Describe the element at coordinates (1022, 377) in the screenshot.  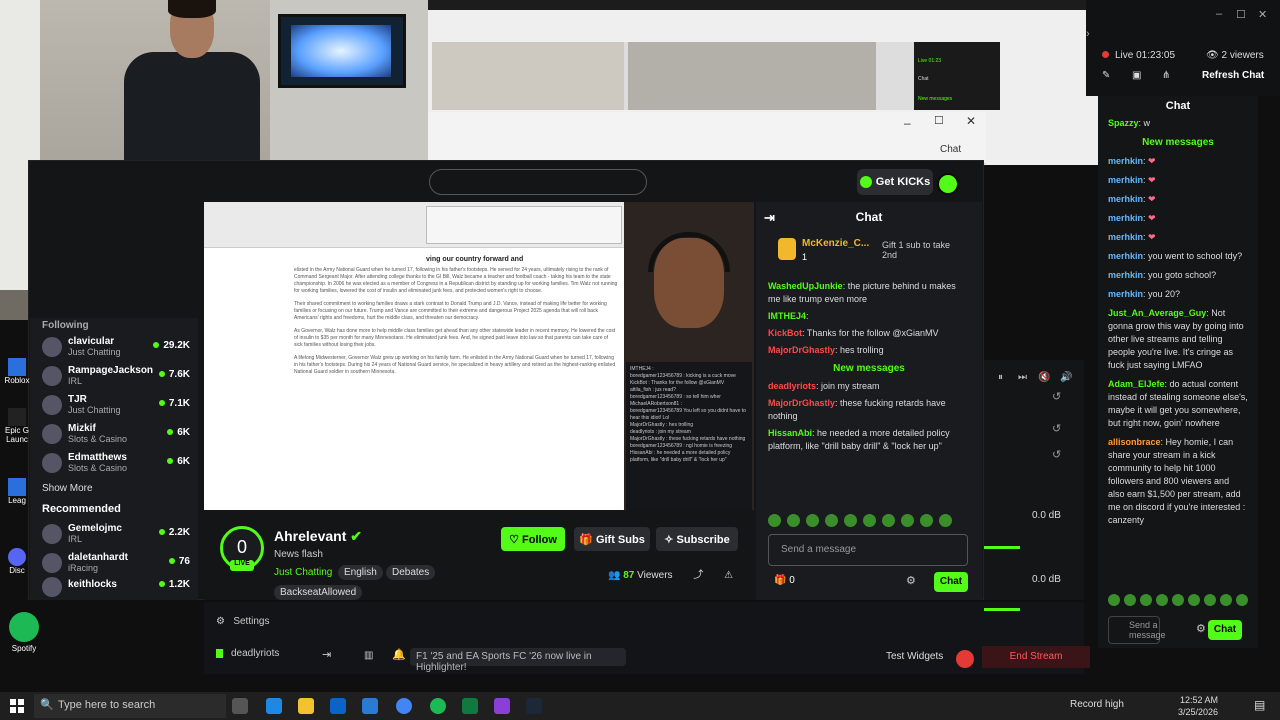
I see `next-icon: ⏭` at that location.